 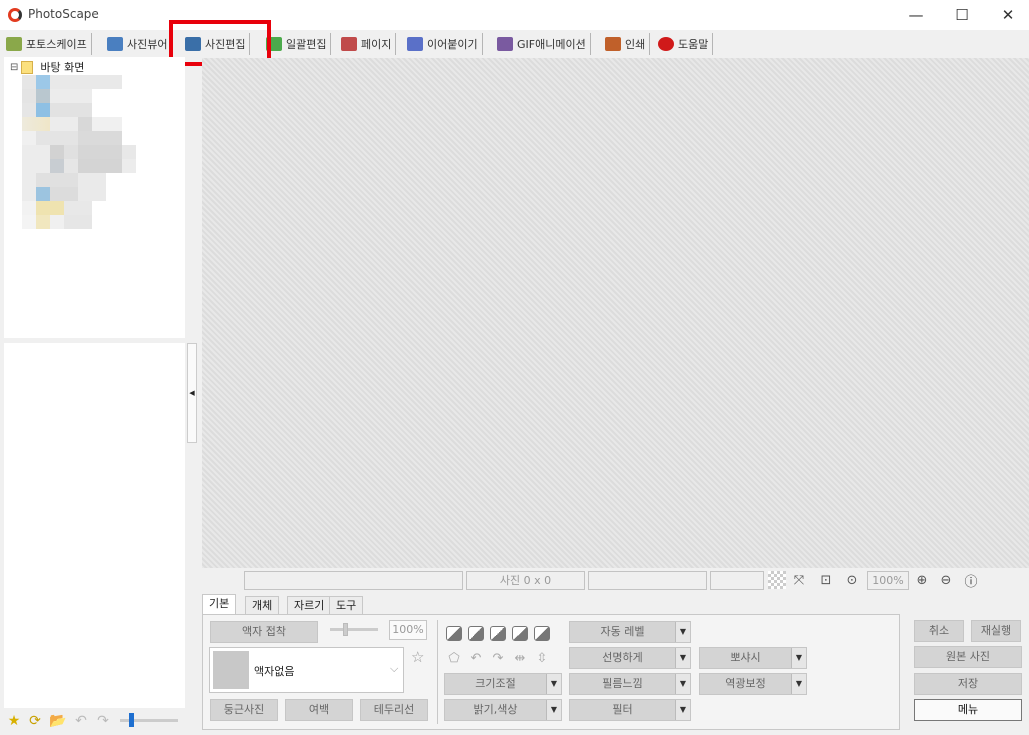 What do you see at coordinates (622, 683) in the screenshot?
I see `film-effect-label: 필름느낌` at bounding box center [622, 683].